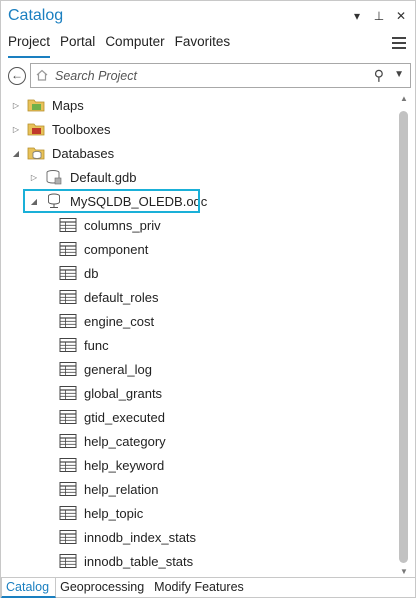 The image size is (416, 598). What do you see at coordinates (29, 46) in the screenshot?
I see `tab-project: Project` at bounding box center [29, 46].